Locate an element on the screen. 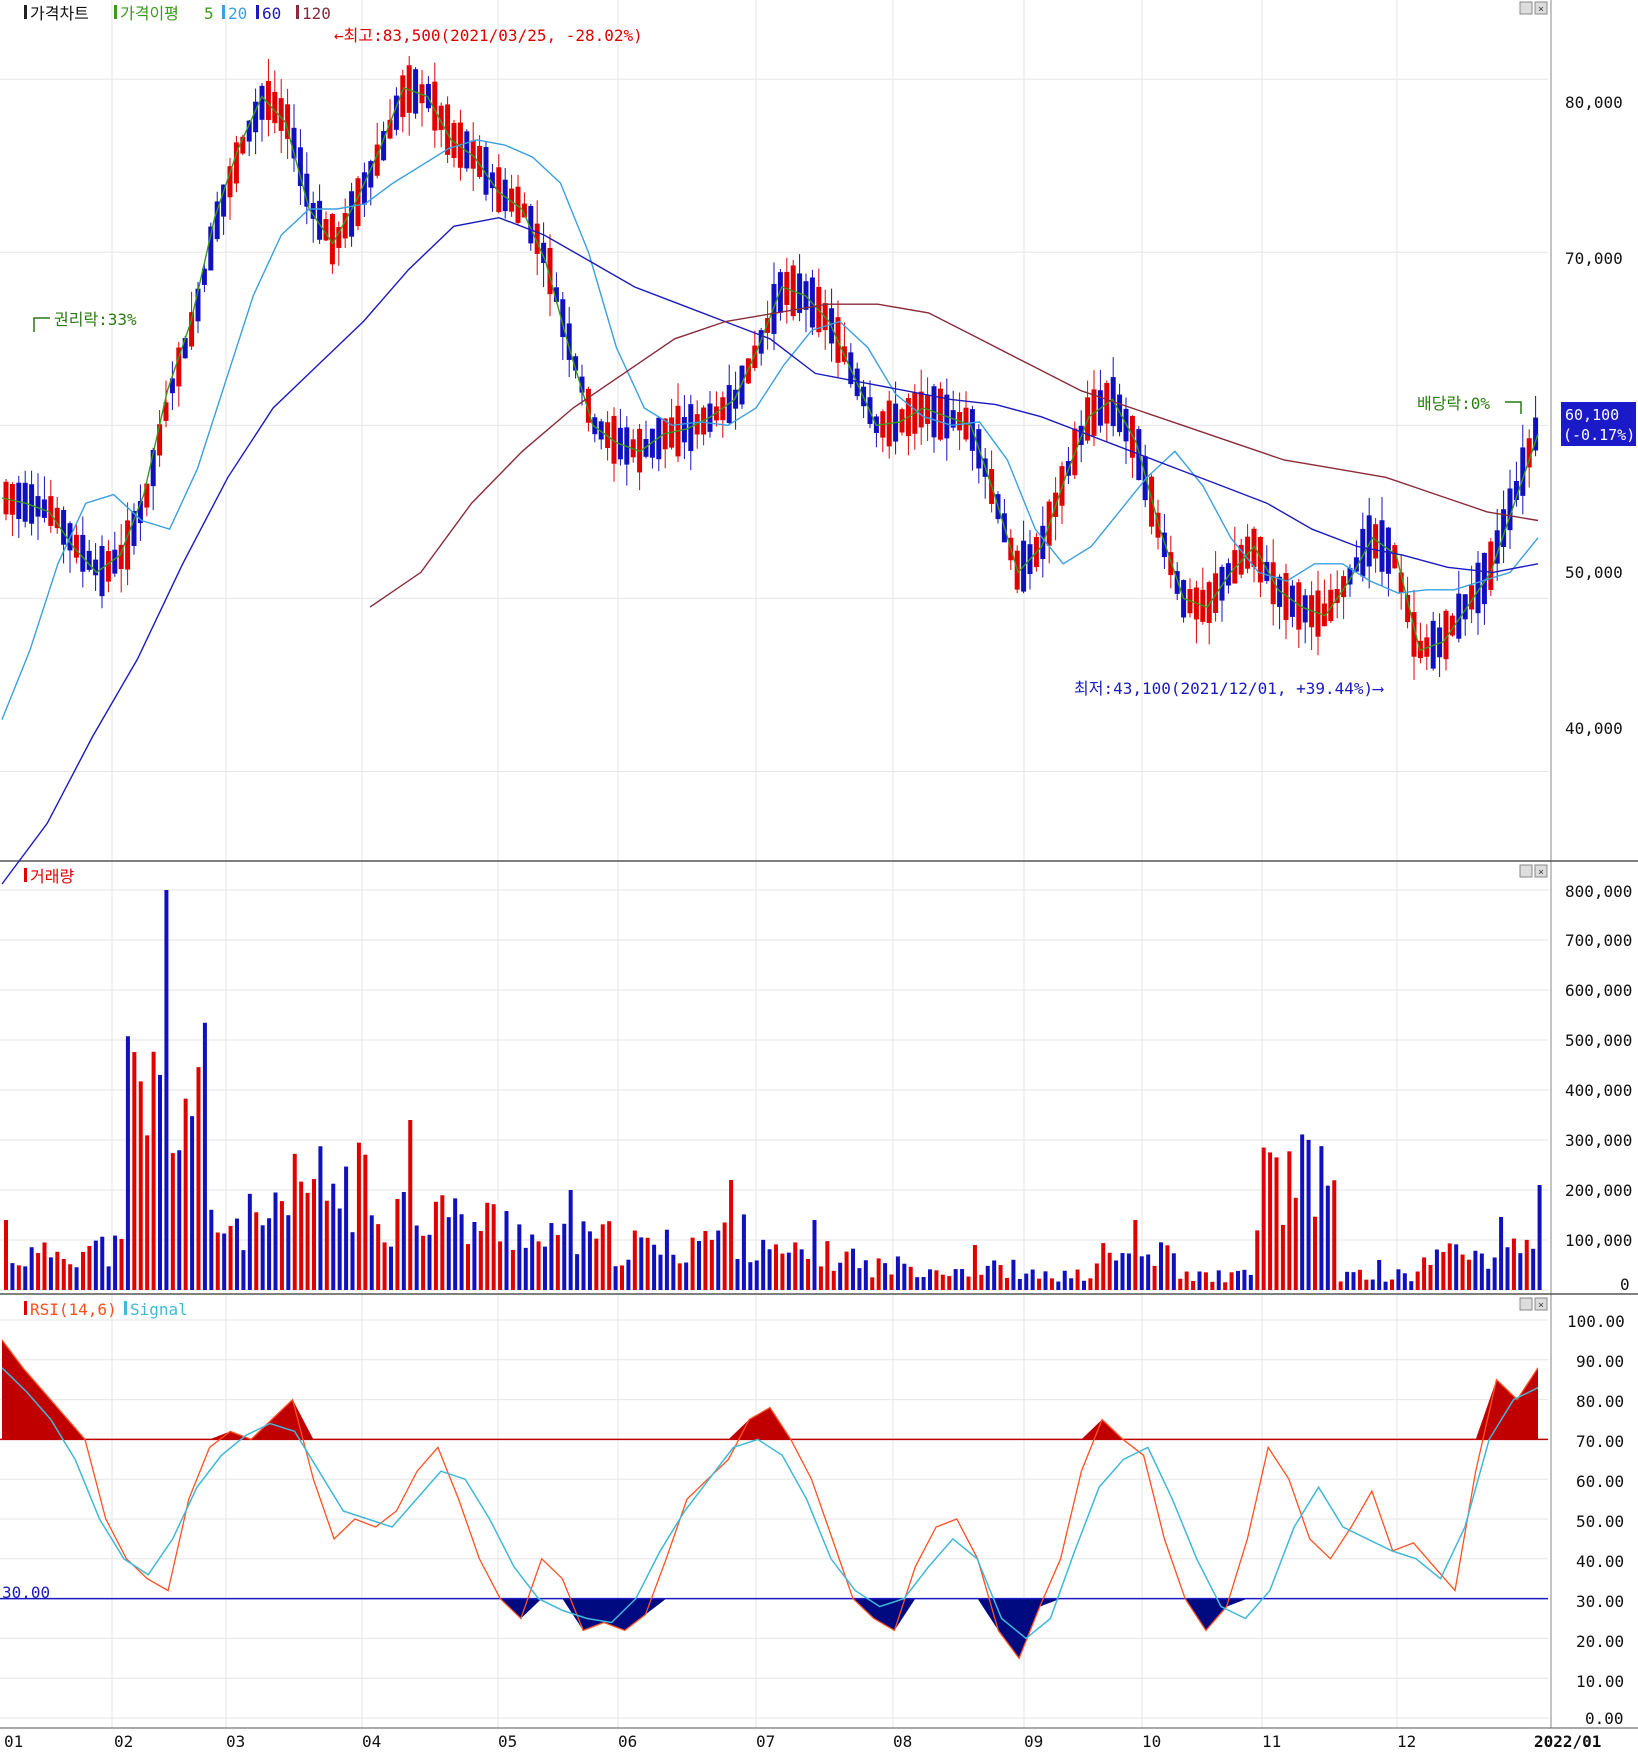 The image size is (1638, 1752). high-annotation: ←최고:83,500(2021/03/25, -28.02%) is located at coordinates (488, 35).